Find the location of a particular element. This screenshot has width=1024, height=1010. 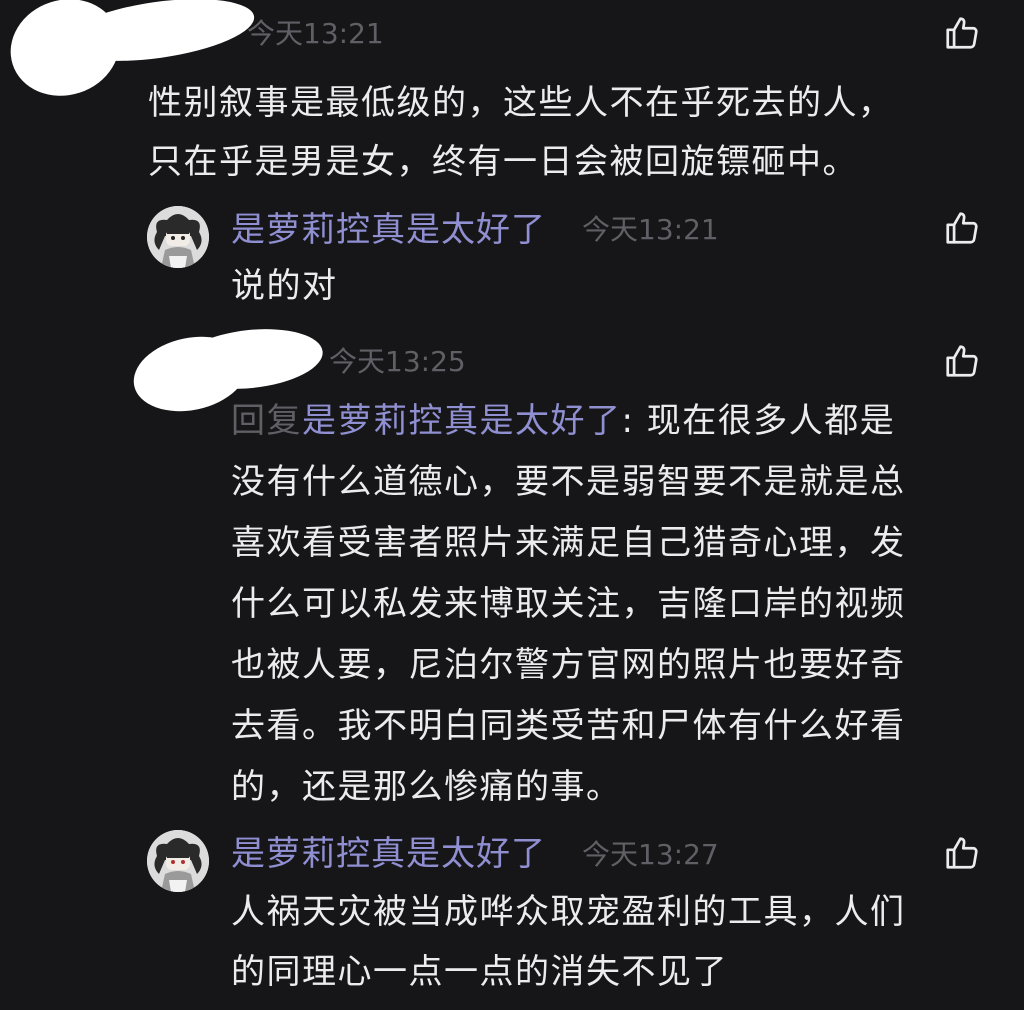

comment-line: 的同理心一点一点的消失不见了 is located at coordinates (479, 972).